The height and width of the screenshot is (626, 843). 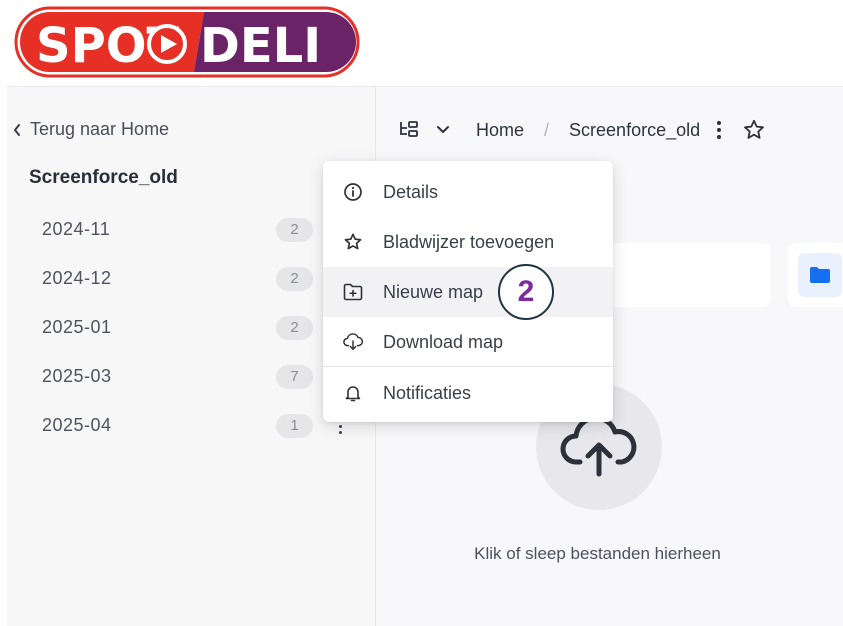 What do you see at coordinates (353, 342) in the screenshot?
I see `cloud-download-icon` at bounding box center [353, 342].